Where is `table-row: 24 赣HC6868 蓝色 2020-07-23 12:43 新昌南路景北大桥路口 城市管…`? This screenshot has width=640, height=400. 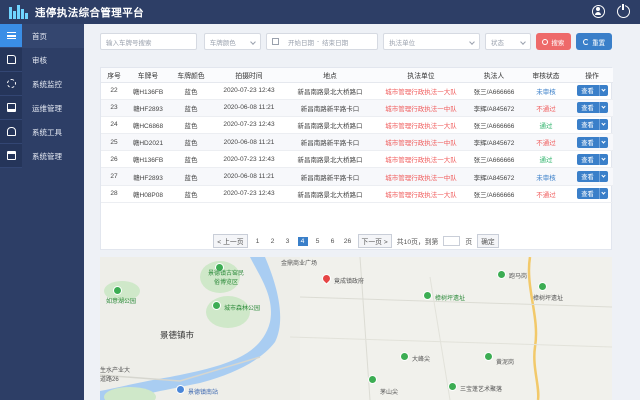
table-row: 24 赣HC6868 蓝色 2020-07-23 12:43 新昌南路景北大桥路口 城市管… is located at coordinates (357, 125).